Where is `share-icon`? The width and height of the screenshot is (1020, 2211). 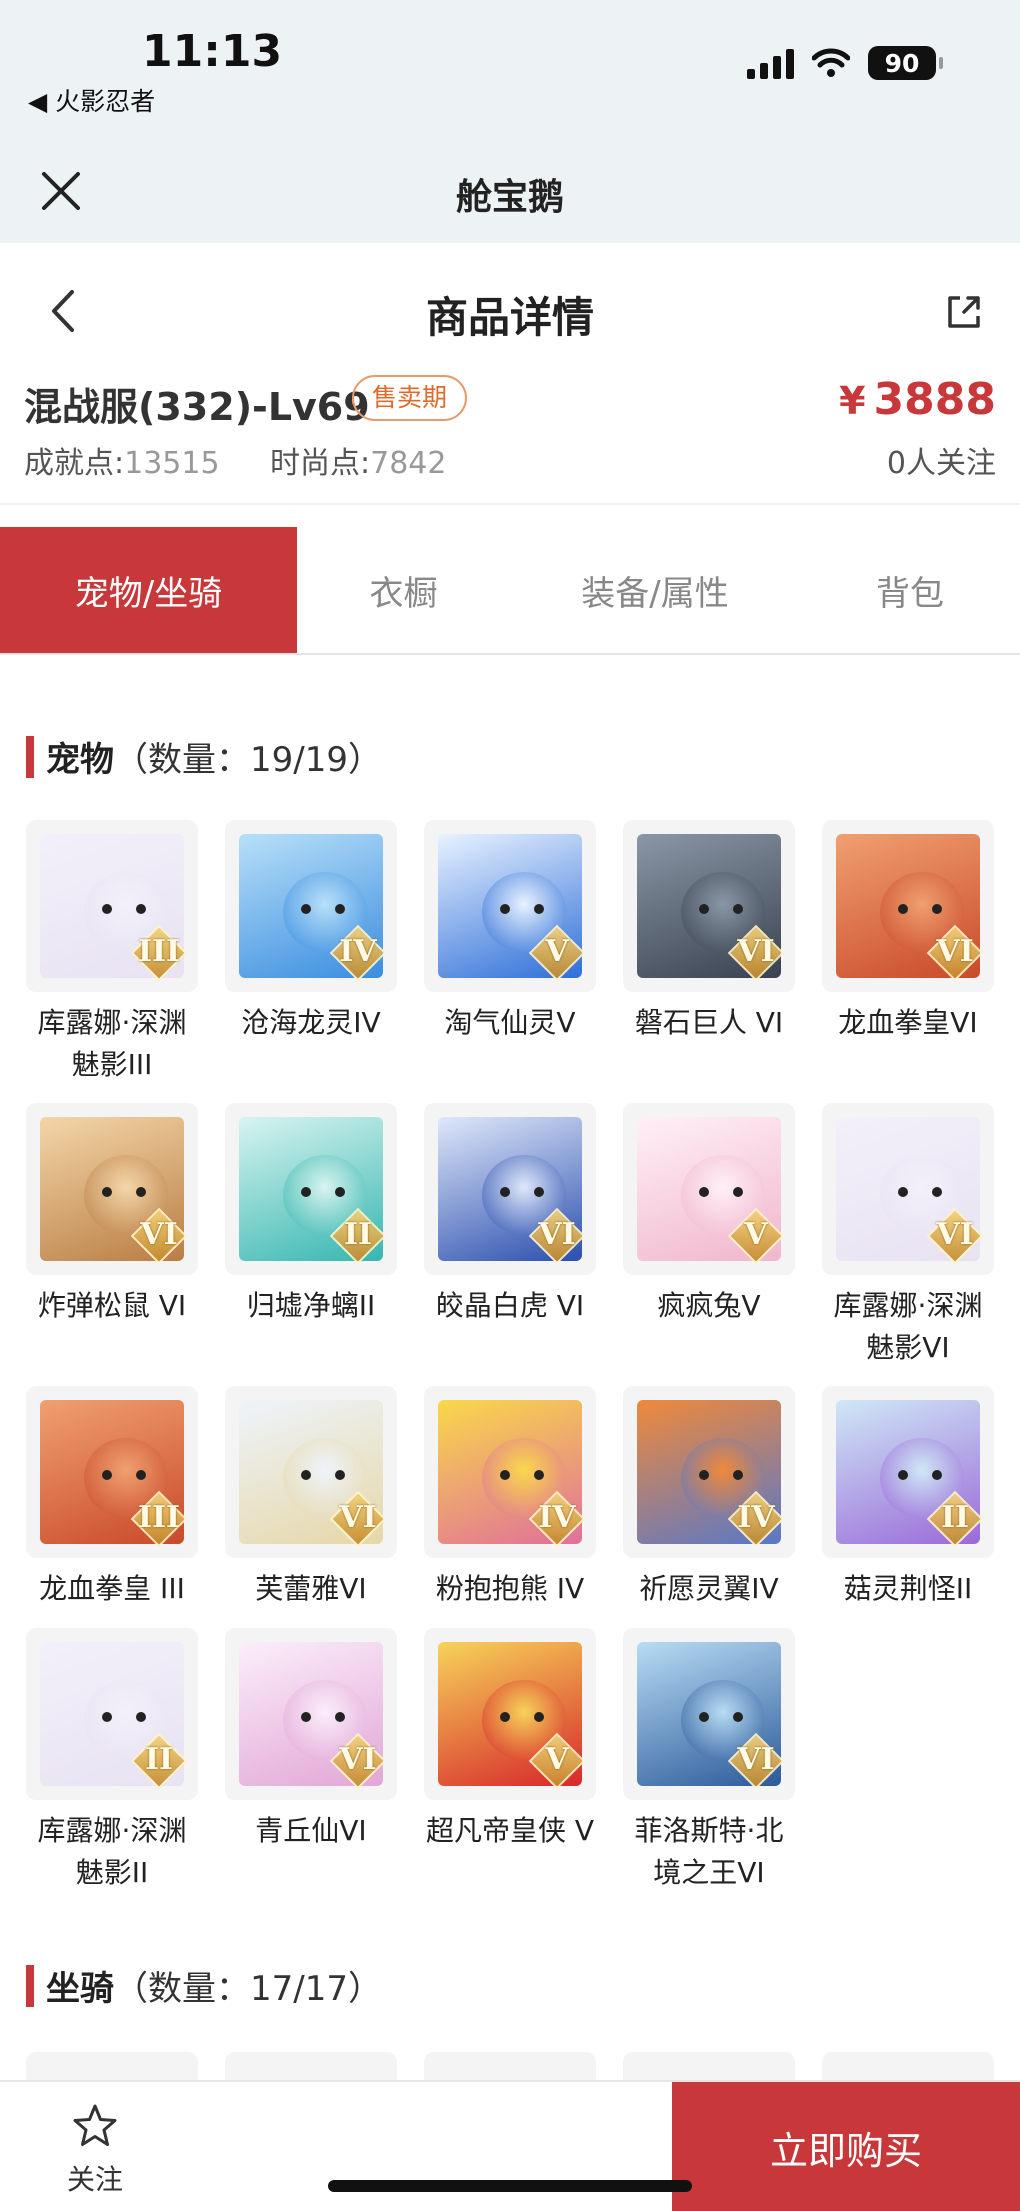 share-icon is located at coordinates (964, 312).